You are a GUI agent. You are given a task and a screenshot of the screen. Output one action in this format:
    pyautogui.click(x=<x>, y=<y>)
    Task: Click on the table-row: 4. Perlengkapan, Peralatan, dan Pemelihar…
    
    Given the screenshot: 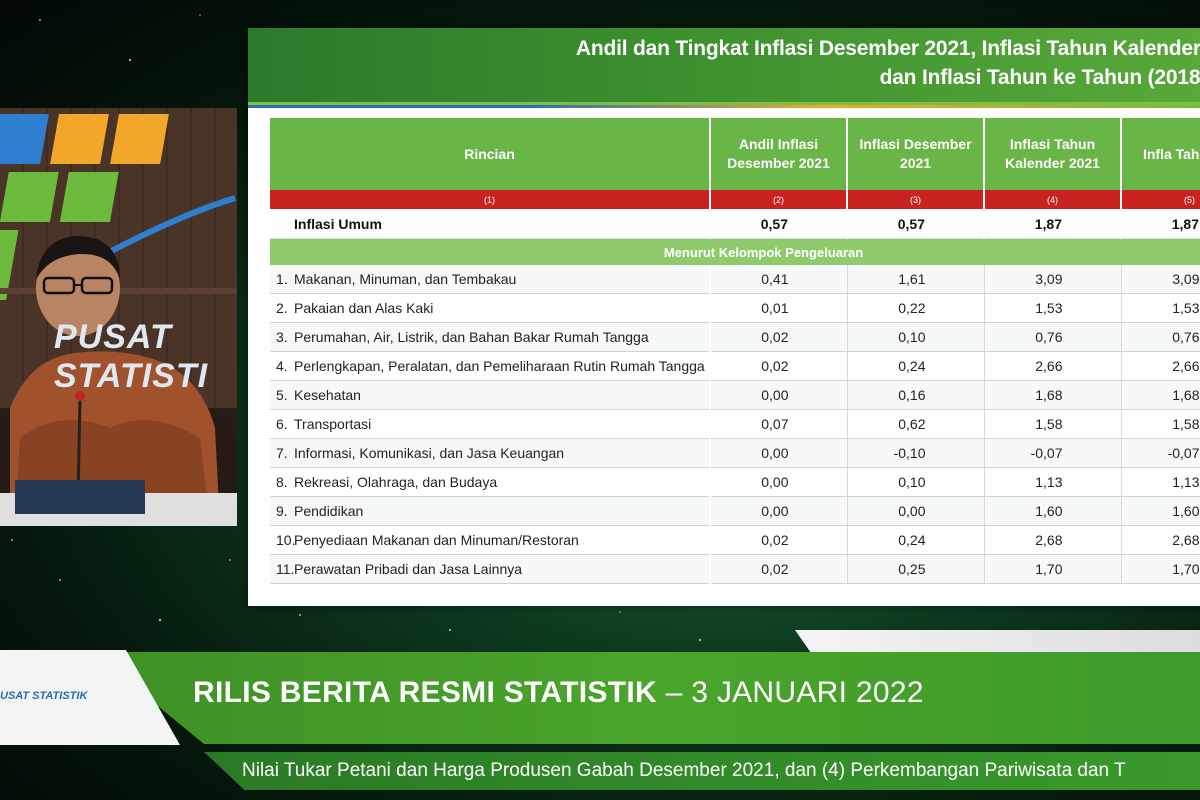 What is the action you would take?
    pyautogui.click(x=735, y=366)
    